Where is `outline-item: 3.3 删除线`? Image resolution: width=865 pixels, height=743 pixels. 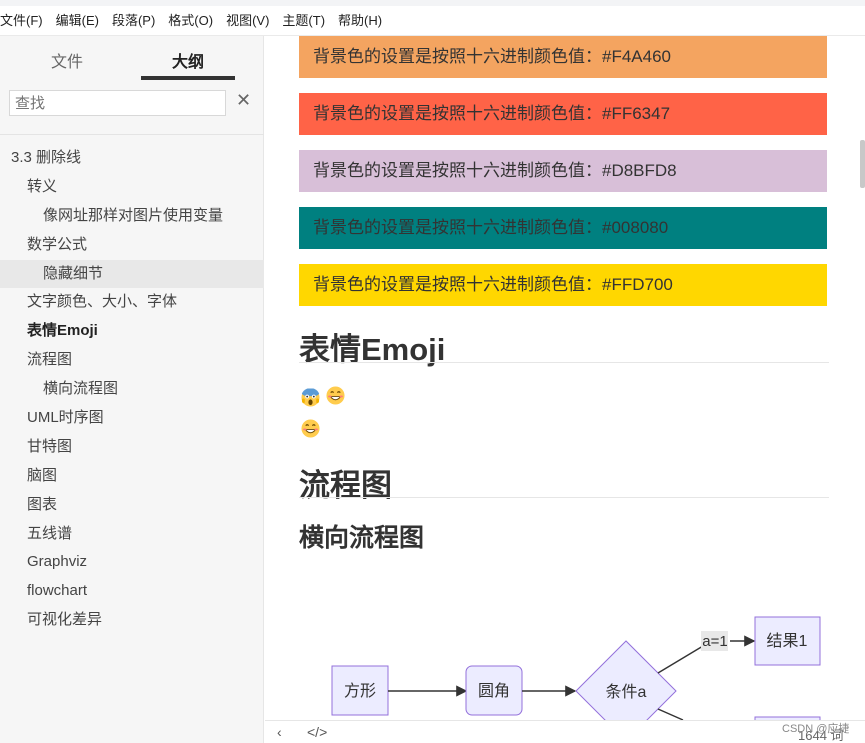 outline-item: 3.3 删除线 is located at coordinates (132, 158).